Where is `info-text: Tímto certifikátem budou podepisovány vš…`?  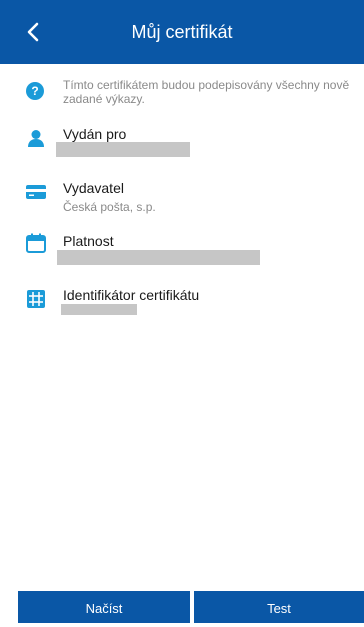
info-text: Tímto certifikátem budou podepisovány vš… is located at coordinates (206, 92).